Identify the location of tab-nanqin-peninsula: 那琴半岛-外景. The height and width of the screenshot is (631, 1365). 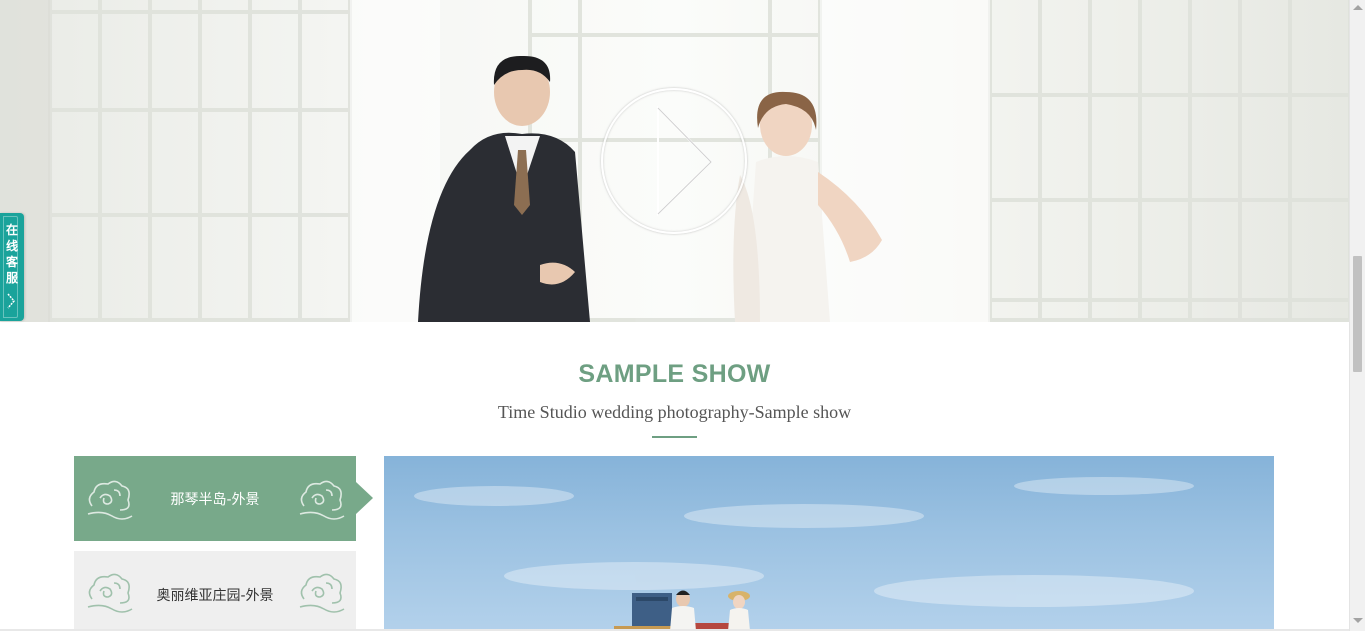
(223, 498).